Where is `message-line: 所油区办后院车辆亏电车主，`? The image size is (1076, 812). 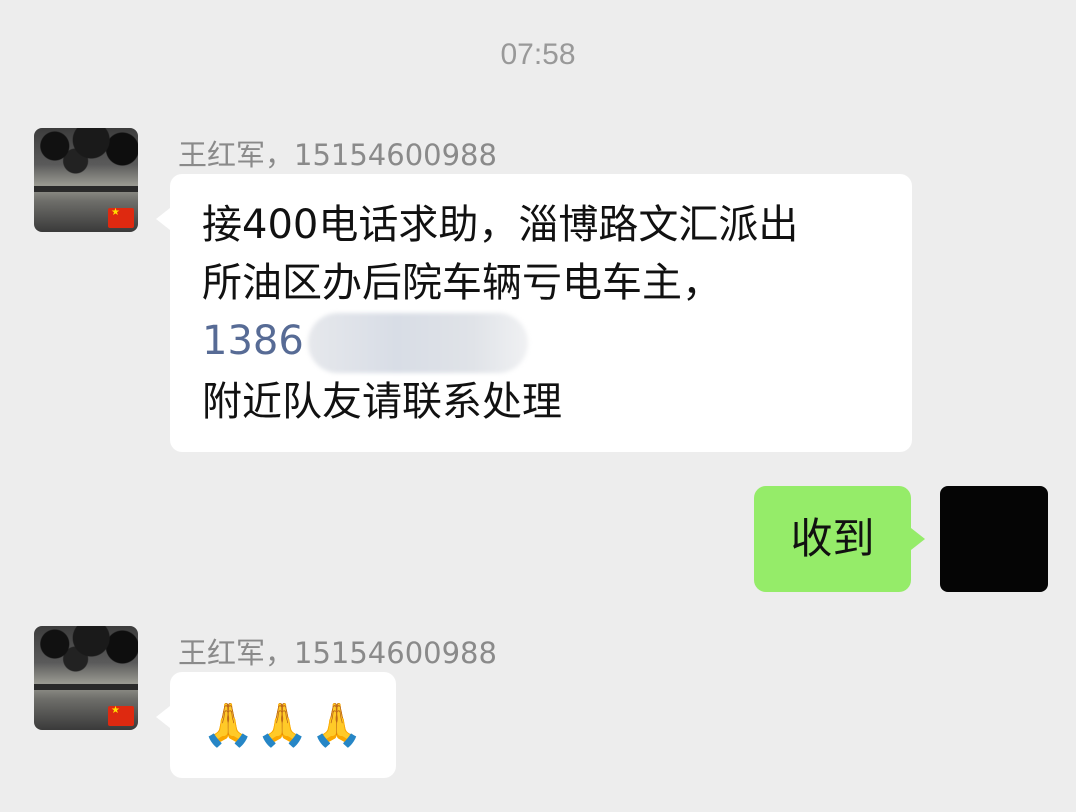
message-line: 所油区办后院车辆亏电车主， is located at coordinates (462, 283).